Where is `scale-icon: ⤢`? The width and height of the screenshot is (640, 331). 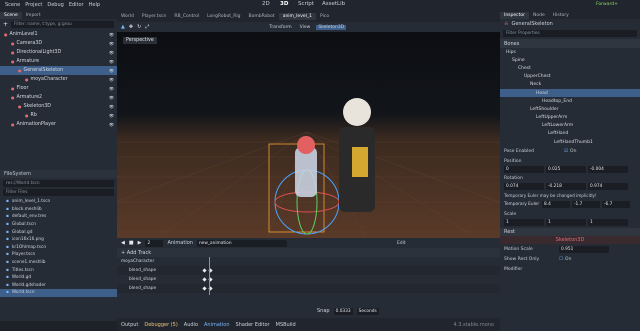 scale-icon: ⤢ is located at coordinates (147, 27).